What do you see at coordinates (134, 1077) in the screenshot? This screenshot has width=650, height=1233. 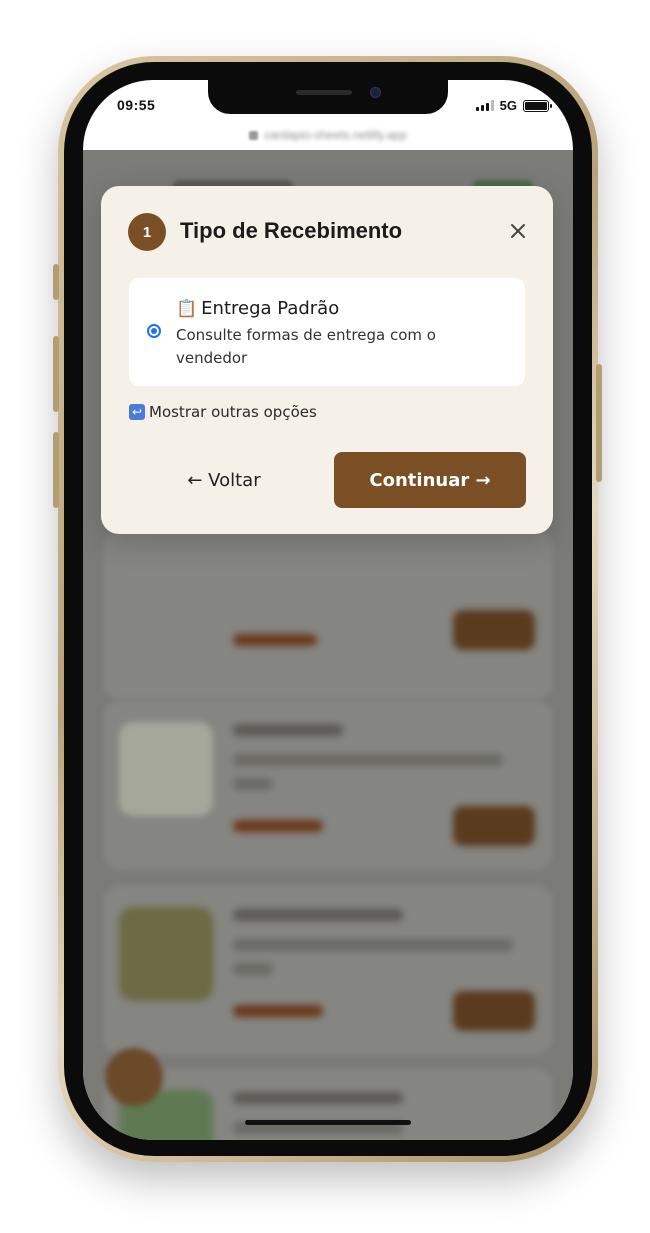 I see `bg-cart-fab` at bounding box center [134, 1077].